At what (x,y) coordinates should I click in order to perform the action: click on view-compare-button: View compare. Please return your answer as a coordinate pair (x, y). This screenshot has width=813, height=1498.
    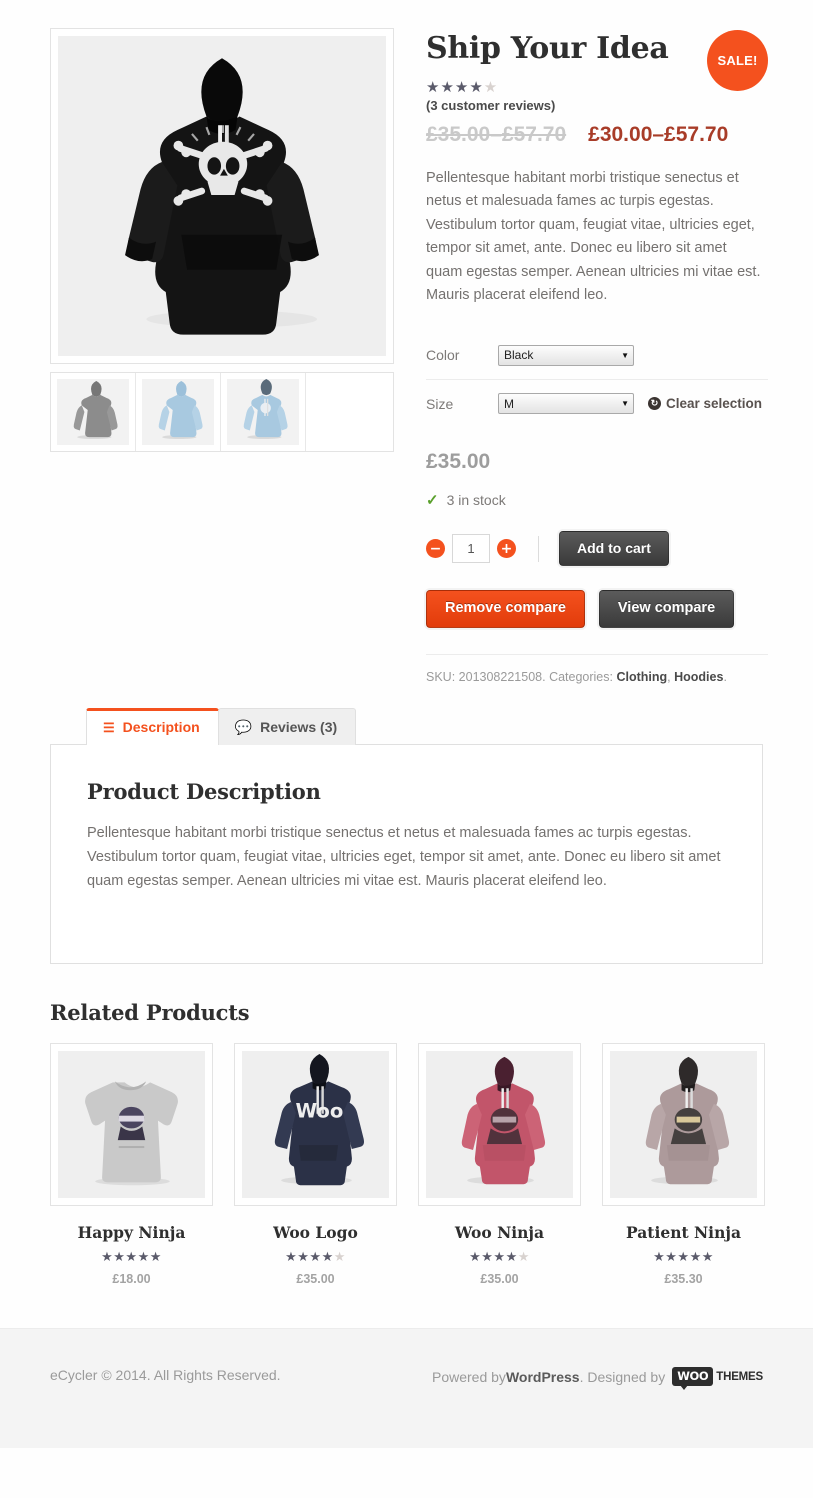
    Looking at the image, I should click on (666, 609).